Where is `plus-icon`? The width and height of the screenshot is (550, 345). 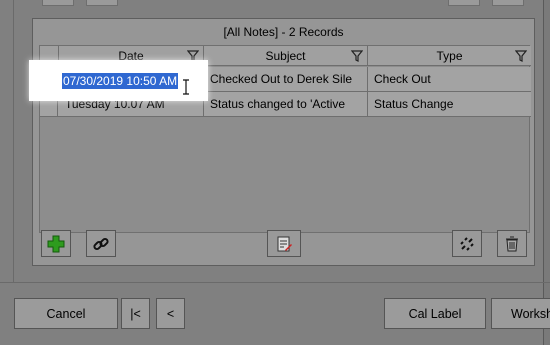
plus-icon is located at coordinates (56, 243).